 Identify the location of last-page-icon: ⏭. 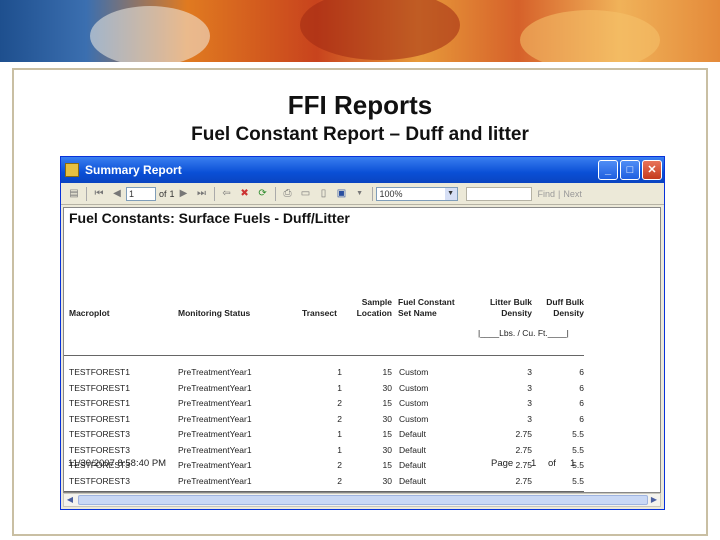
(202, 194).